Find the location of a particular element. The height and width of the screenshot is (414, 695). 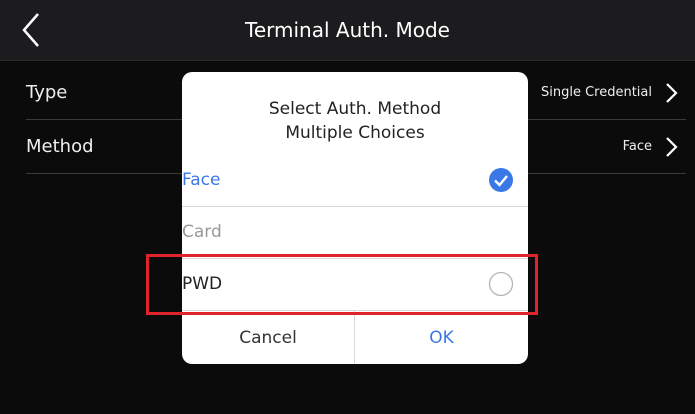

method-label: Method is located at coordinates (60, 146).